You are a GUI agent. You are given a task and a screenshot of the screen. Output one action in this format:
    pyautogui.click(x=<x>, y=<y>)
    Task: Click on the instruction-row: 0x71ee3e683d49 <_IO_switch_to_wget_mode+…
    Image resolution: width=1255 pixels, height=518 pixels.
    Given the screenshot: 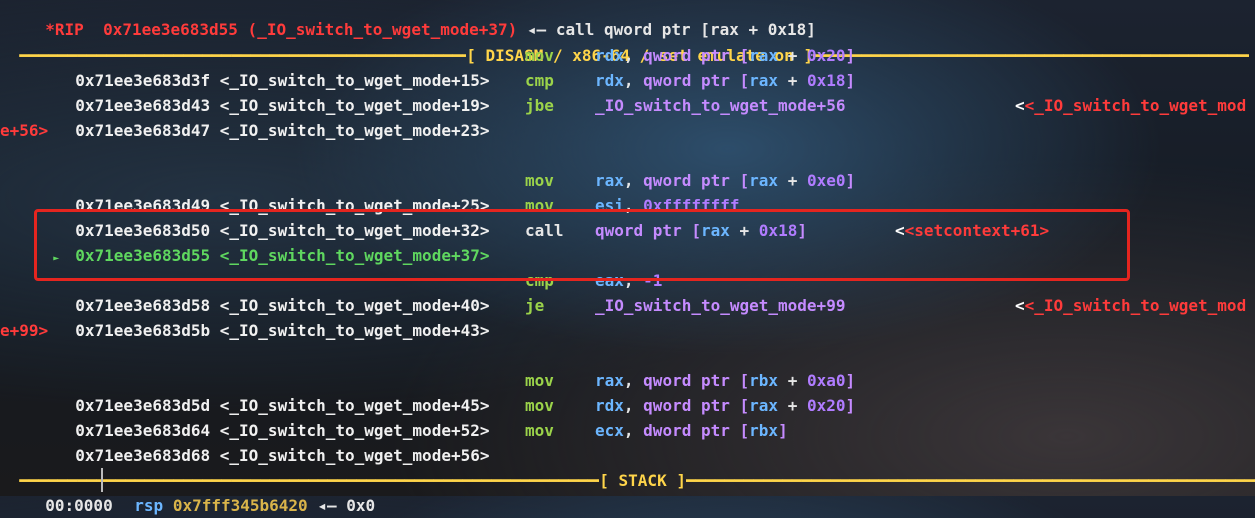 What is the action you would take?
    pyautogui.click(x=272, y=191)
    